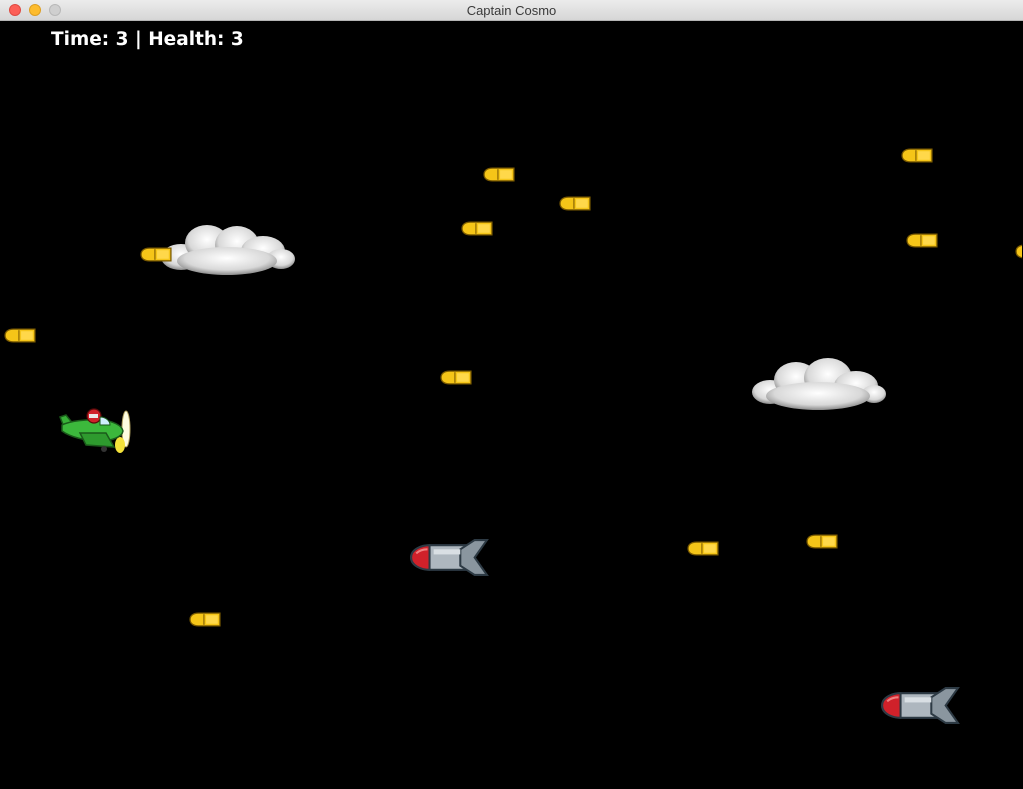  I want to click on time-label: Time:, so click(80, 39).